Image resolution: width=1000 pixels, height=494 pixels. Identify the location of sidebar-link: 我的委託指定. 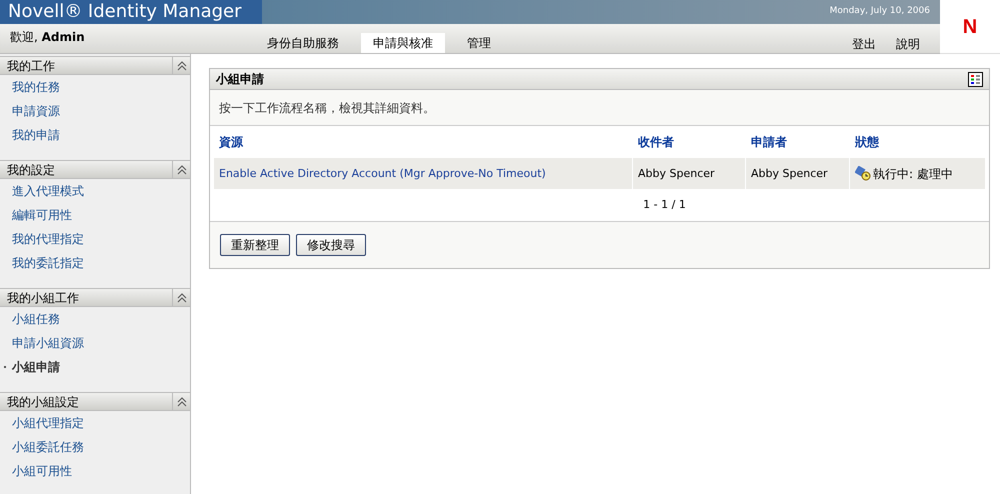
(42, 263).